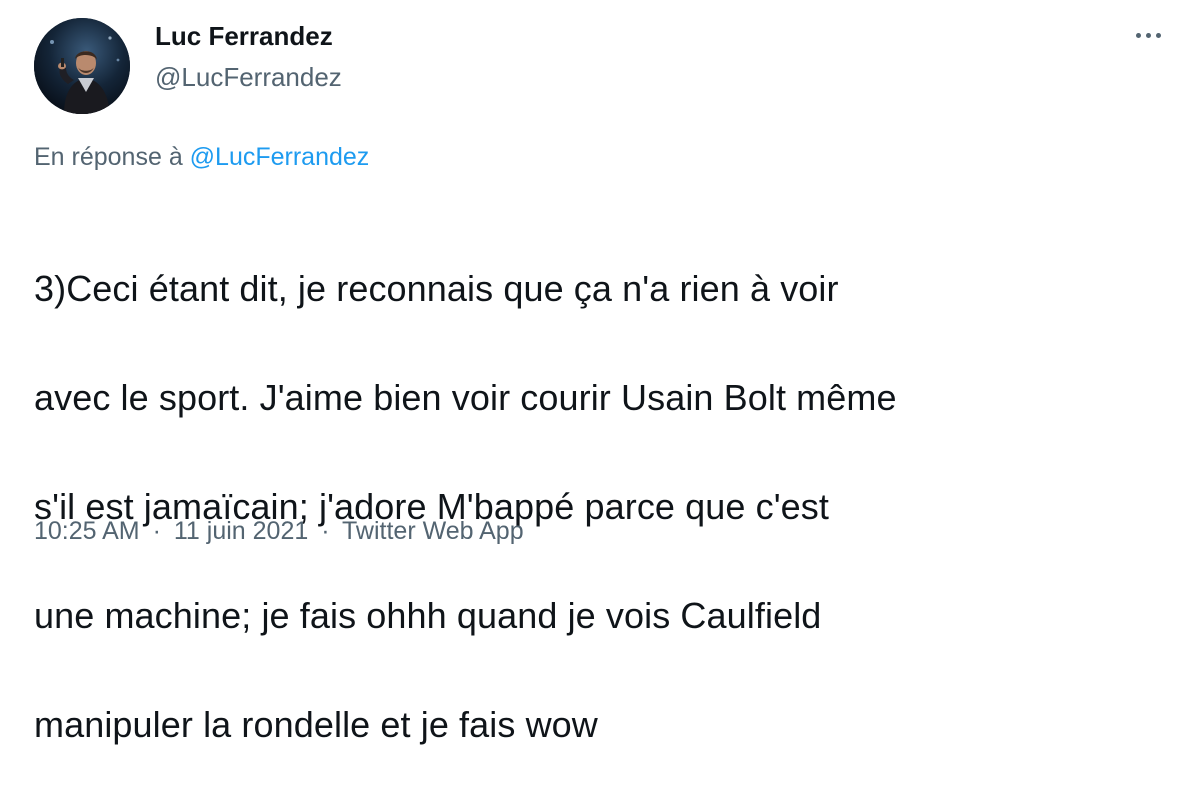  I want to click on avatar-image, so click(82, 66).